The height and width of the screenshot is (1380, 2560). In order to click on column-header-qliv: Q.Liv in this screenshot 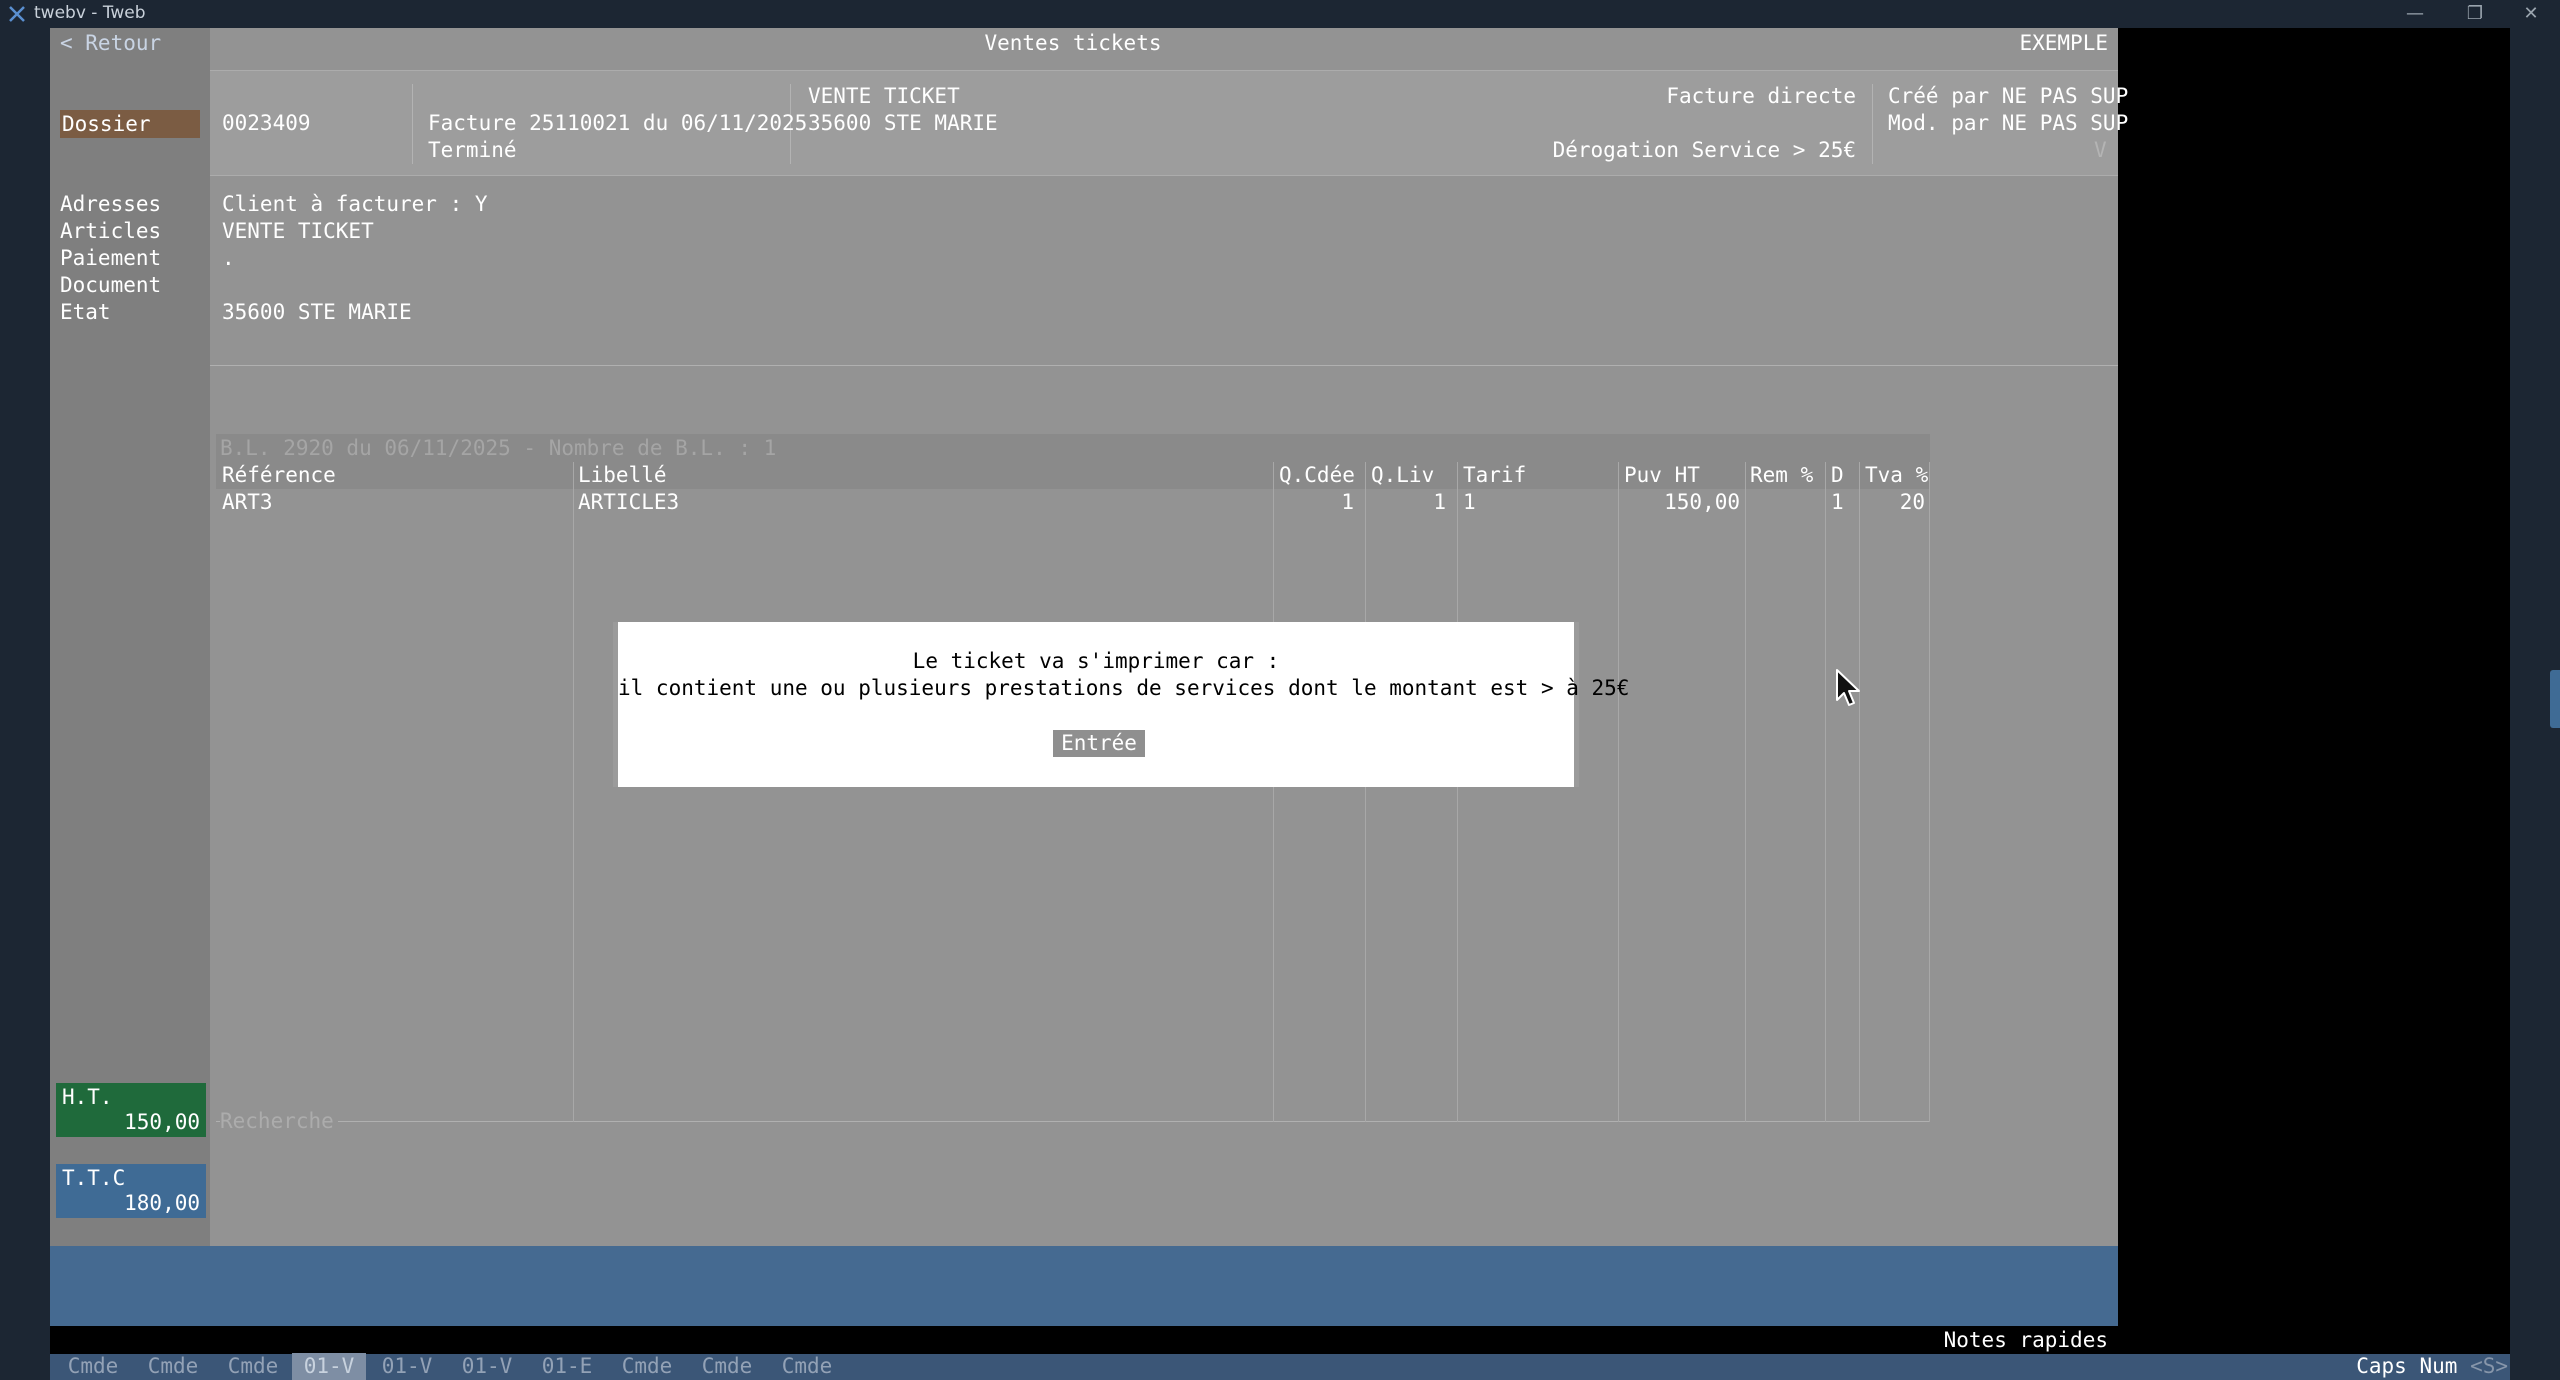, I will do `click(1402, 475)`.